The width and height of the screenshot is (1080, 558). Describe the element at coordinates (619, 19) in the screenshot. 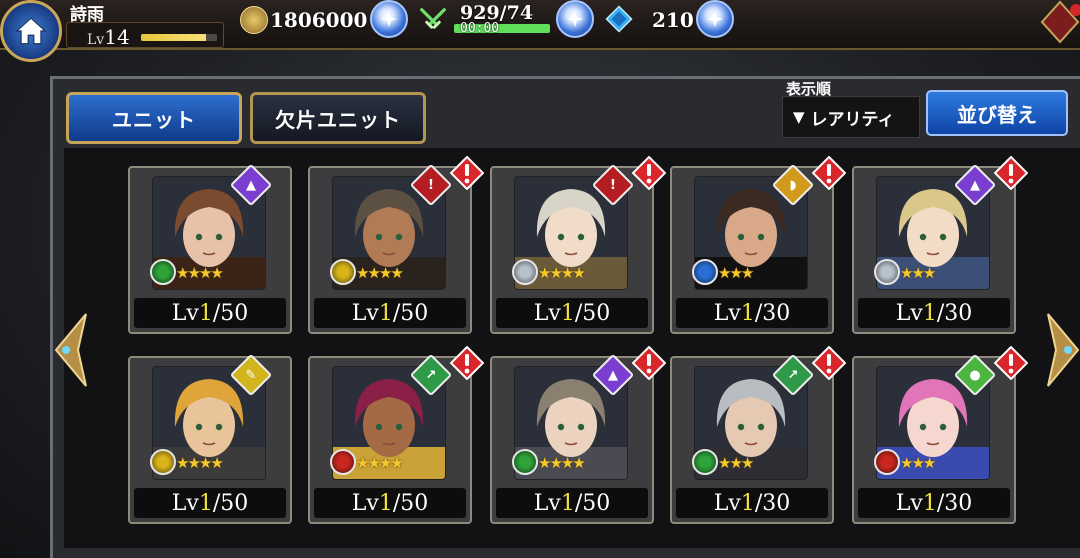

I see `gem-icon` at that location.